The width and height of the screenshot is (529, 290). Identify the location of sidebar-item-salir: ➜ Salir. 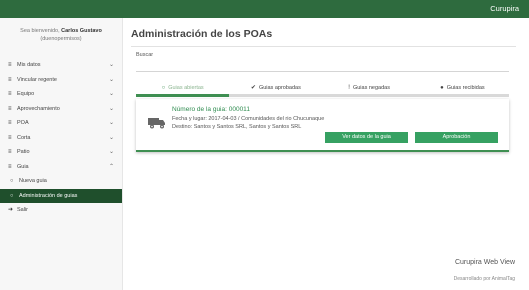
(61, 210).